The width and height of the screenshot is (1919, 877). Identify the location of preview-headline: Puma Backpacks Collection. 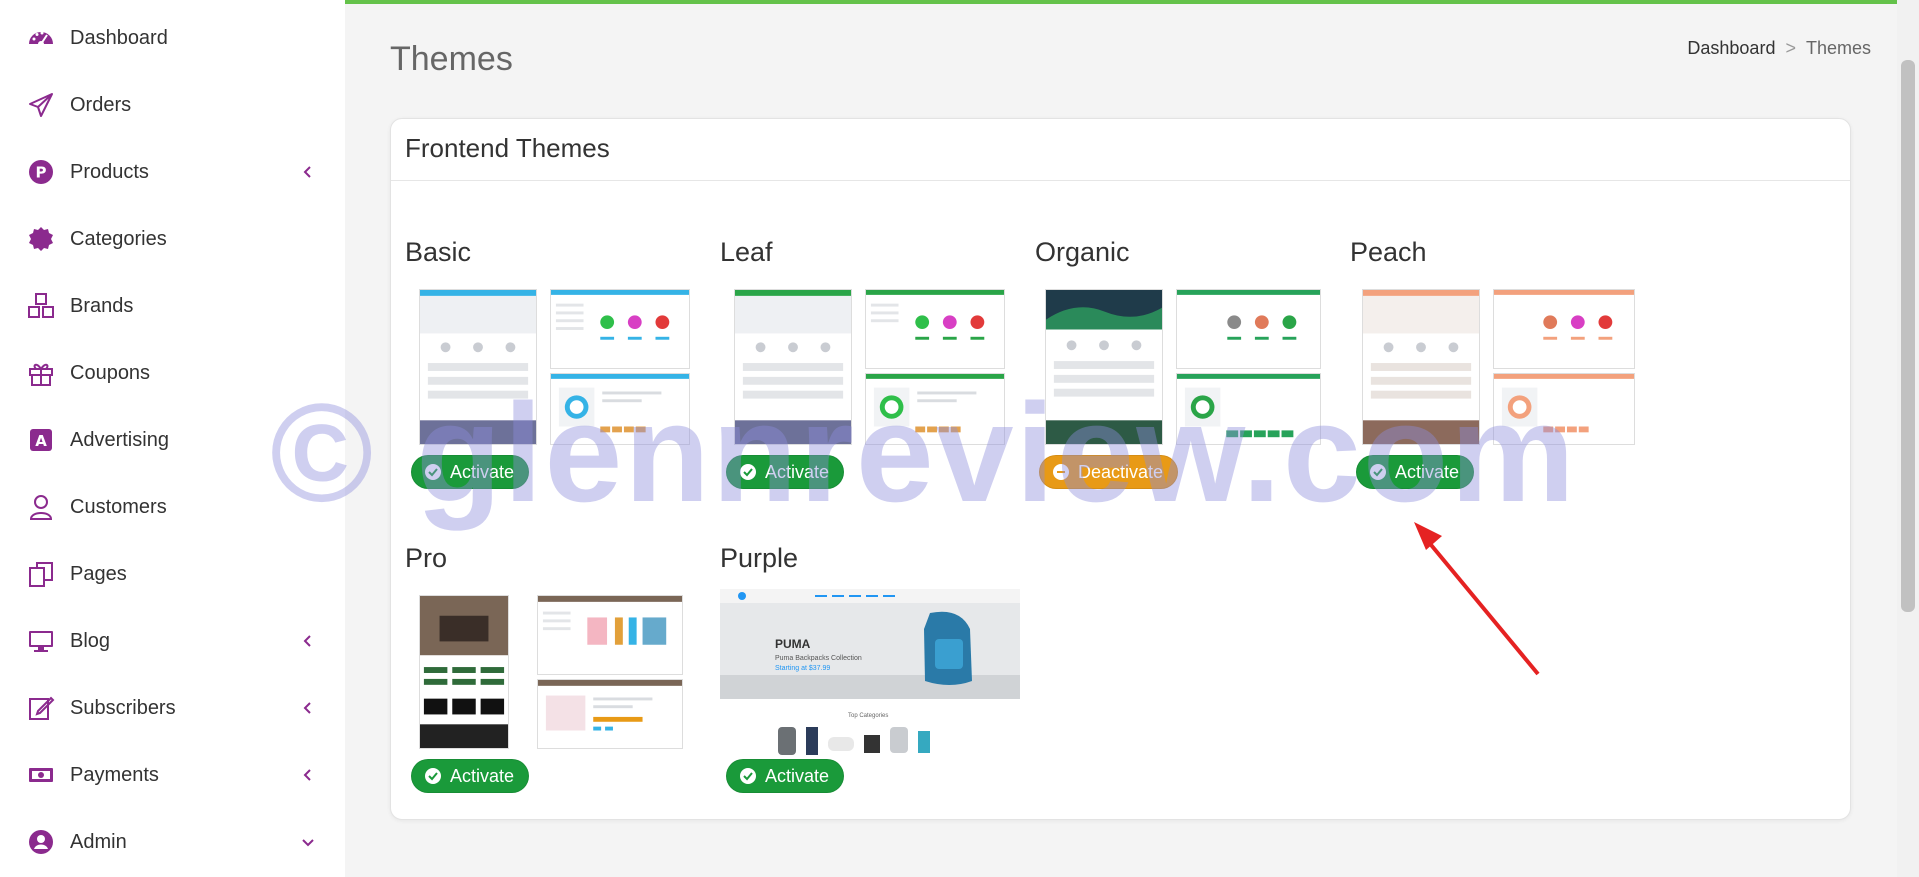
(818, 658).